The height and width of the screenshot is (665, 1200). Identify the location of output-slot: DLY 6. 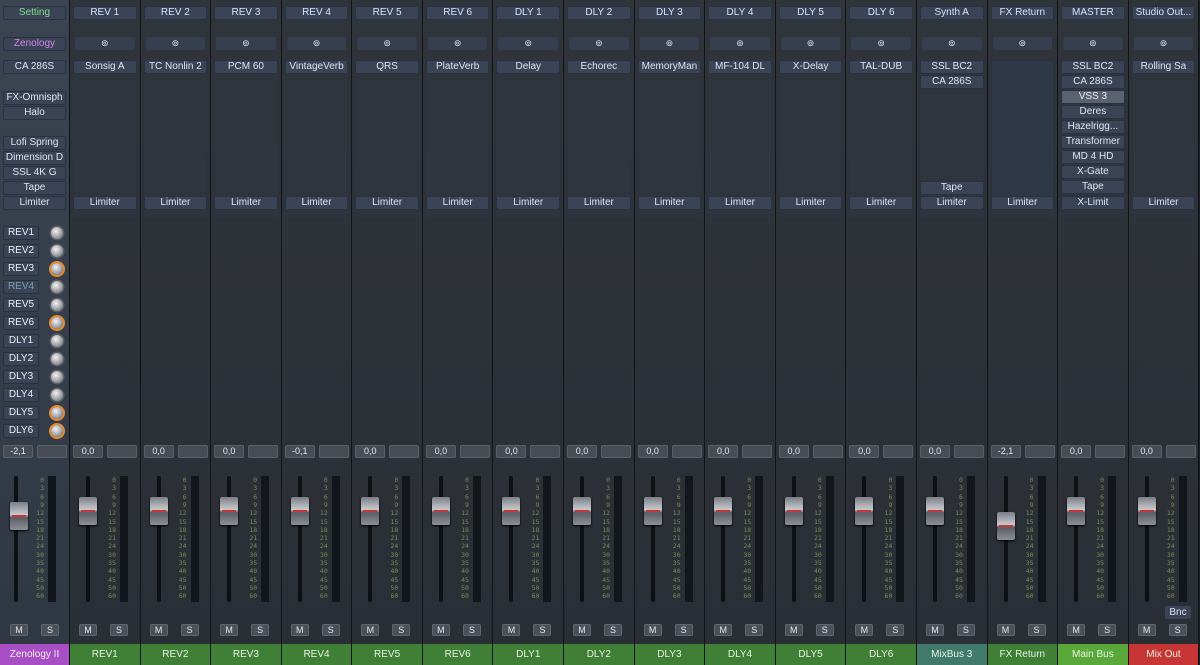
(881, 13).